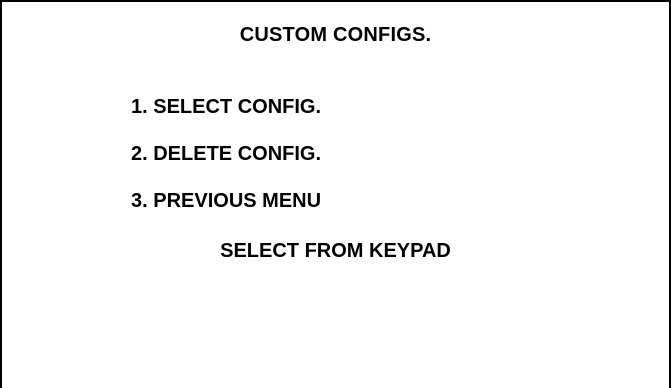  I want to click on menu-item-select-config: 1. SELECT CONFIG., so click(226, 107).